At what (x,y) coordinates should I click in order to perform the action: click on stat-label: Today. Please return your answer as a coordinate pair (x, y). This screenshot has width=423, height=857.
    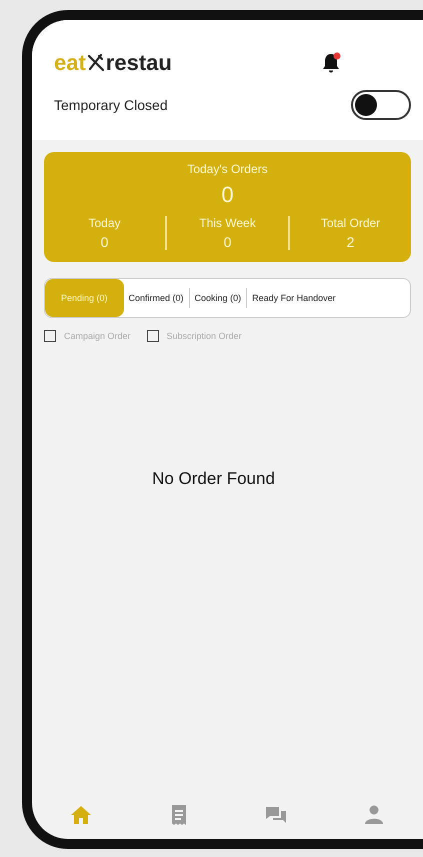
    Looking at the image, I should click on (104, 223).